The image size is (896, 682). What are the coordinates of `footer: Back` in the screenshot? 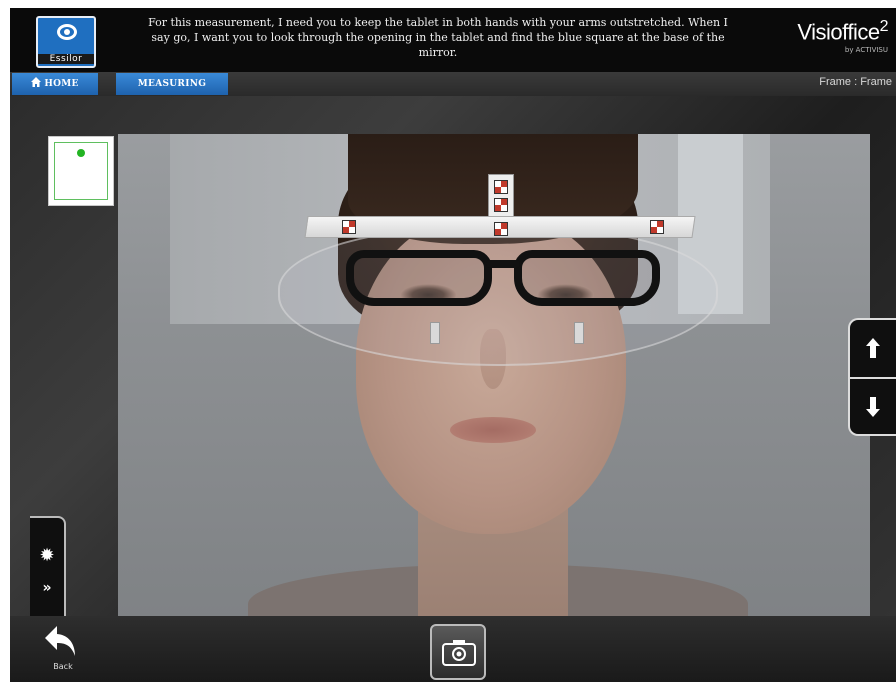 It's located at (453, 649).